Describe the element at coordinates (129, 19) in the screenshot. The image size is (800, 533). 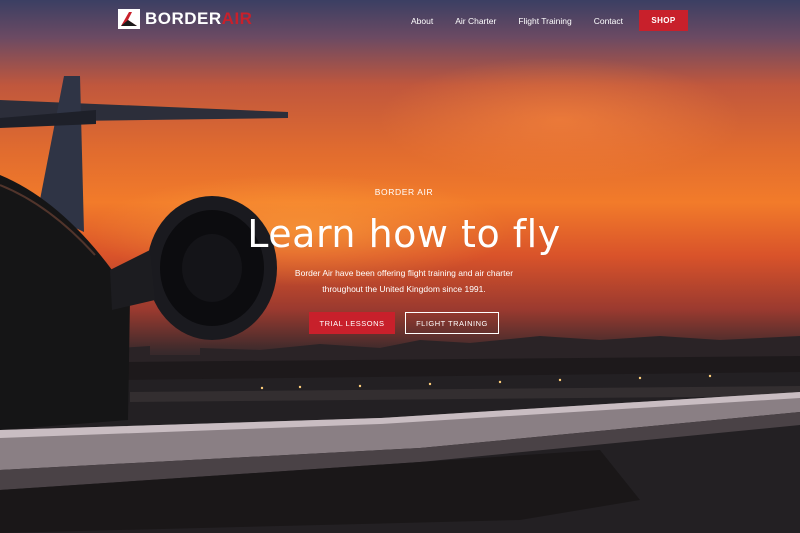
I see `plane-tail-icon` at that location.